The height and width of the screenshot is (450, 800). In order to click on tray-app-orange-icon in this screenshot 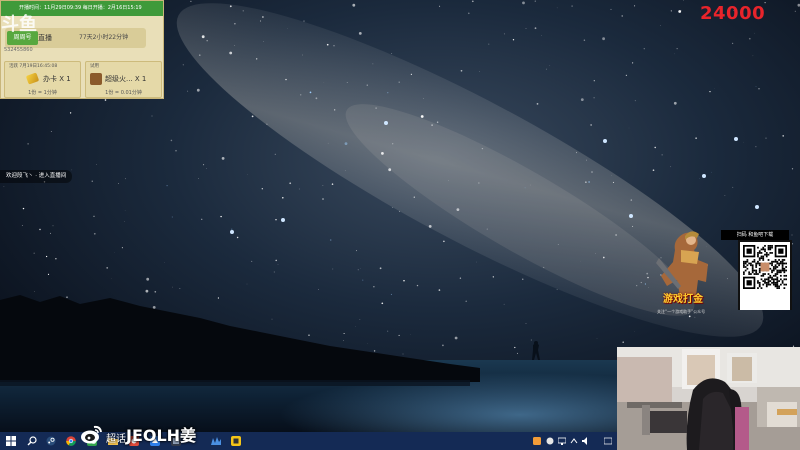, I will do `click(537, 441)`.